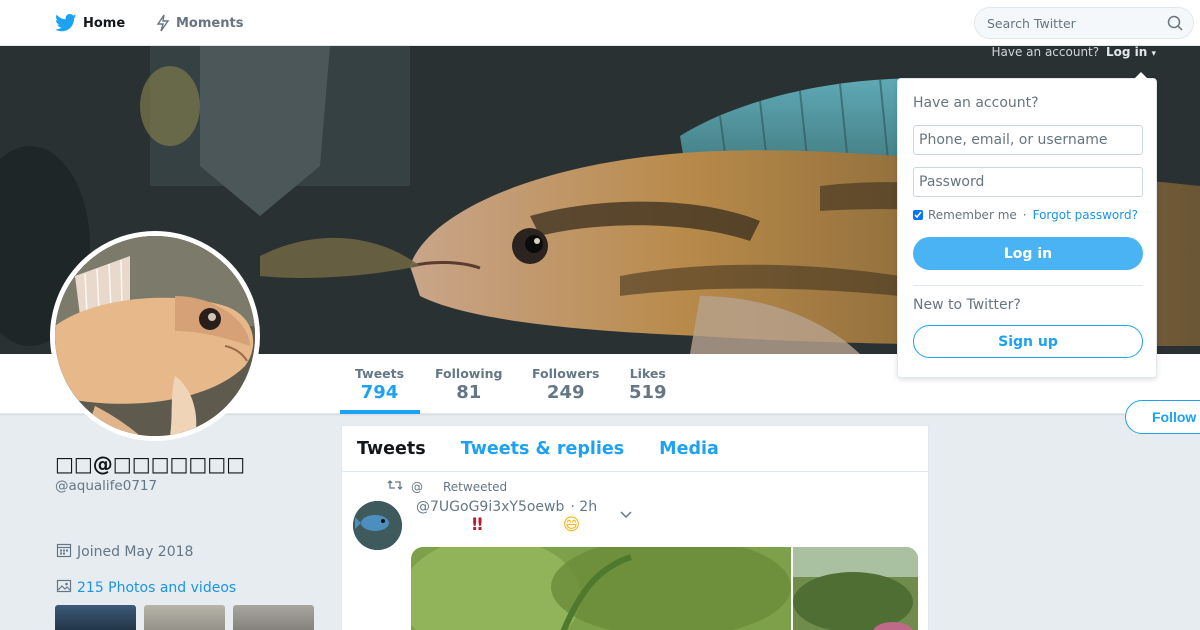 The height and width of the screenshot is (630, 1200). Describe the element at coordinates (135, 552) in the screenshot. I see `joined-text: Joined May 2018` at that location.